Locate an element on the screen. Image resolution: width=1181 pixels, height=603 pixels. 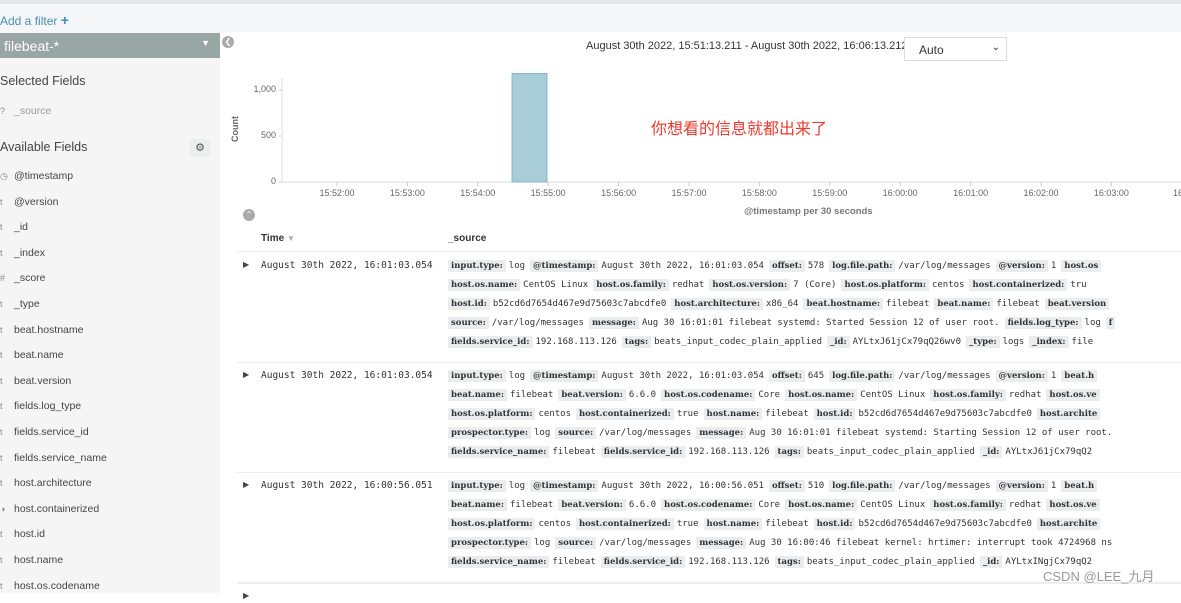
field-item: t host.os.codename is located at coordinates (50, 589).